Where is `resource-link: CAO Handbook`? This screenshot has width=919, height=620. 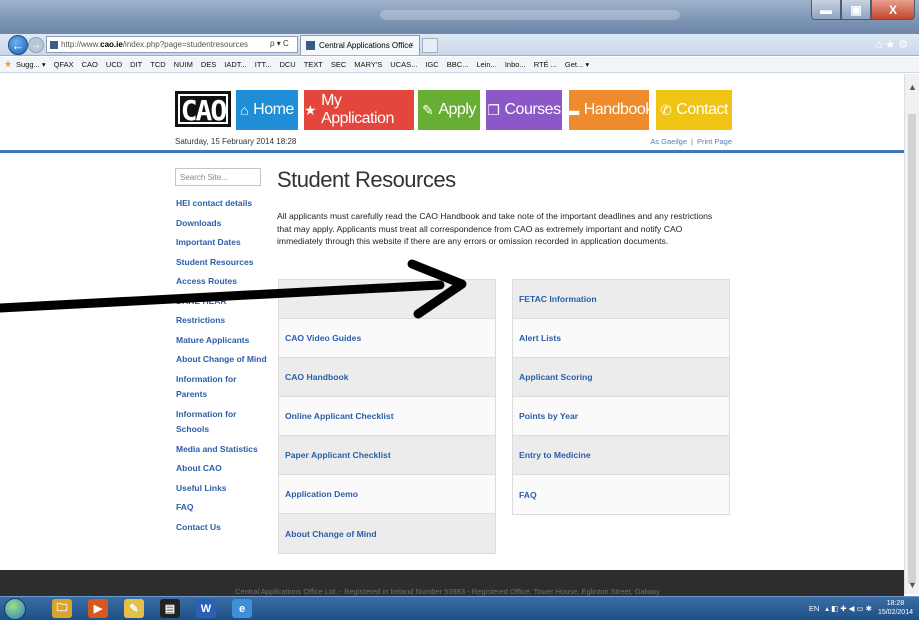
resource-link: CAO Handbook is located at coordinates (387, 377).